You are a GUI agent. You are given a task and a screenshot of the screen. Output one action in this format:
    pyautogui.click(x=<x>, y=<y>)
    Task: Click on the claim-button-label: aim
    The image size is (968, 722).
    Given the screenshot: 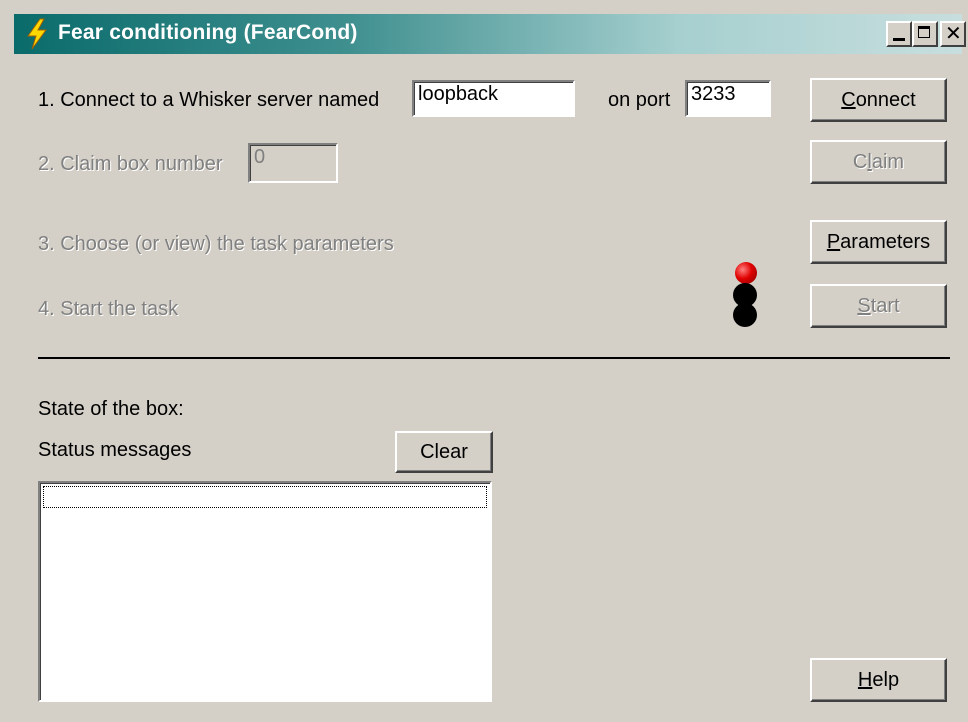 What is the action you would take?
    pyautogui.click(x=888, y=162)
    